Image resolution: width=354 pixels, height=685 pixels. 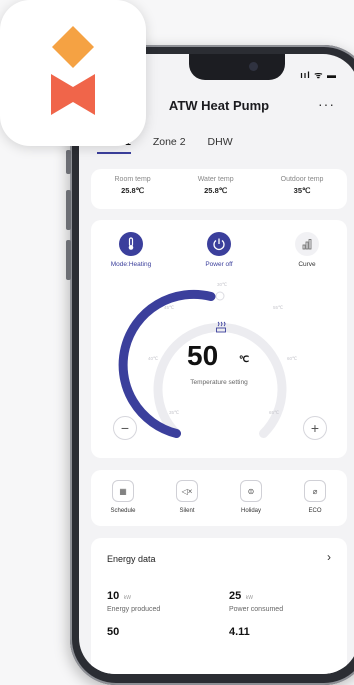 What do you see at coordinates (73, 73) in the screenshot?
I see `app-logo-icon` at bounding box center [73, 73].